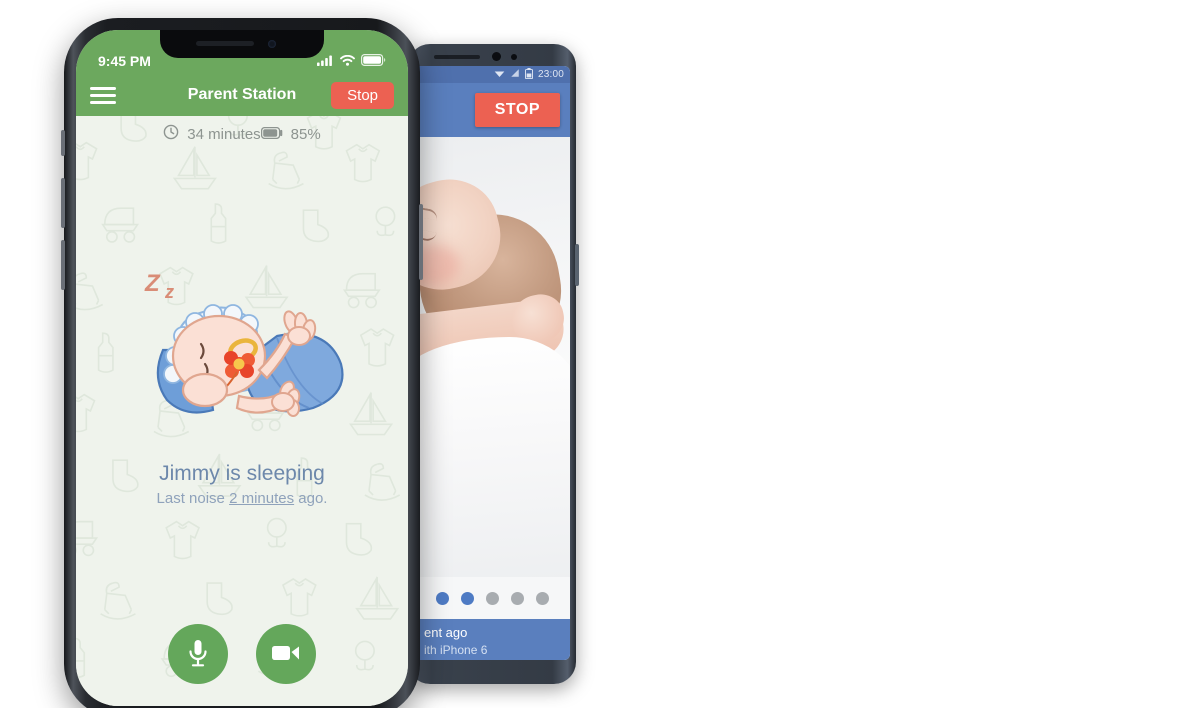  Describe the element at coordinates (362, 95) in the screenshot. I see `ios-stop-button: Stop` at that location.